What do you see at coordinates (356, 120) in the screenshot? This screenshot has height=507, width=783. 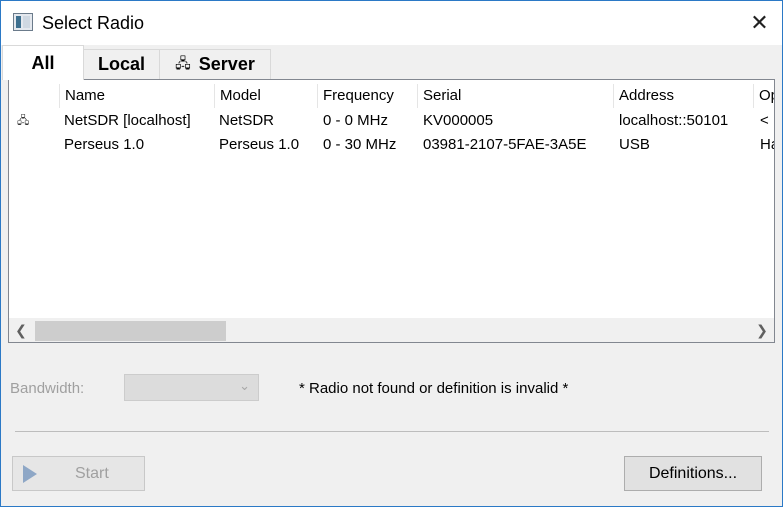 I see `cell-frequency: 0 - 0 MHz` at bounding box center [356, 120].